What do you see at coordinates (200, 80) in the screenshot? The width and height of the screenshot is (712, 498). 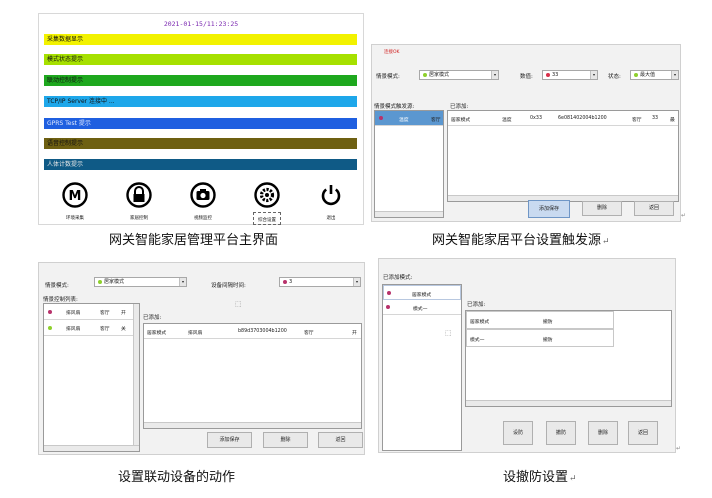 I see `status-bar: 联动控制提示` at bounding box center [200, 80].